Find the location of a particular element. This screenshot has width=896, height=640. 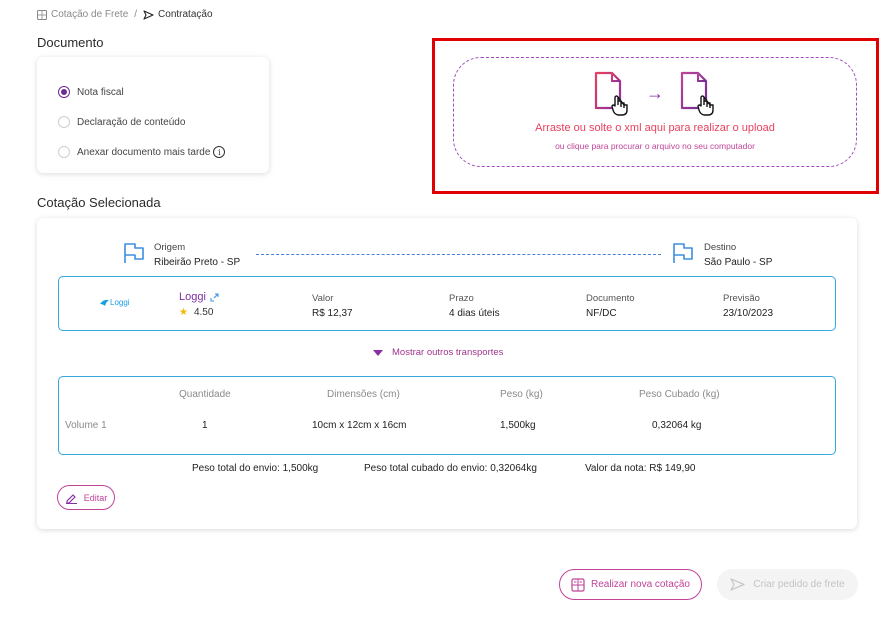

edit-button: Editar is located at coordinates (86, 497).